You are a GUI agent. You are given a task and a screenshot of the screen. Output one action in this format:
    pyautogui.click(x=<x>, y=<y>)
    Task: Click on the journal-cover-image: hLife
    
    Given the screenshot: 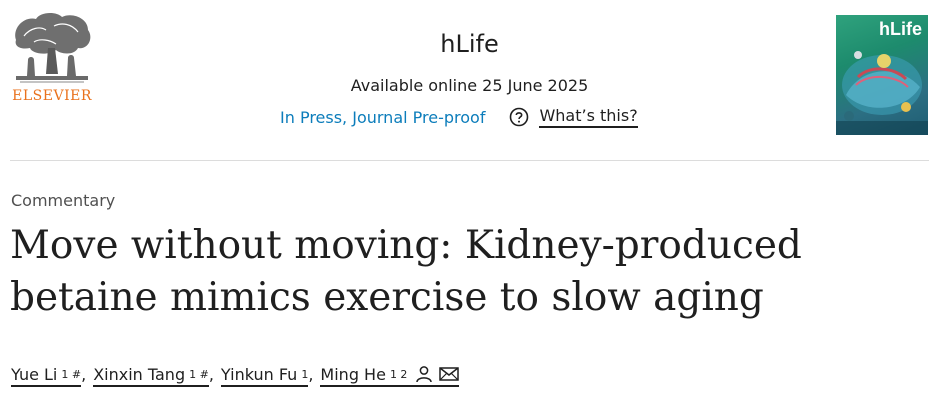 What is the action you would take?
    pyautogui.click(x=882, y=75)
    